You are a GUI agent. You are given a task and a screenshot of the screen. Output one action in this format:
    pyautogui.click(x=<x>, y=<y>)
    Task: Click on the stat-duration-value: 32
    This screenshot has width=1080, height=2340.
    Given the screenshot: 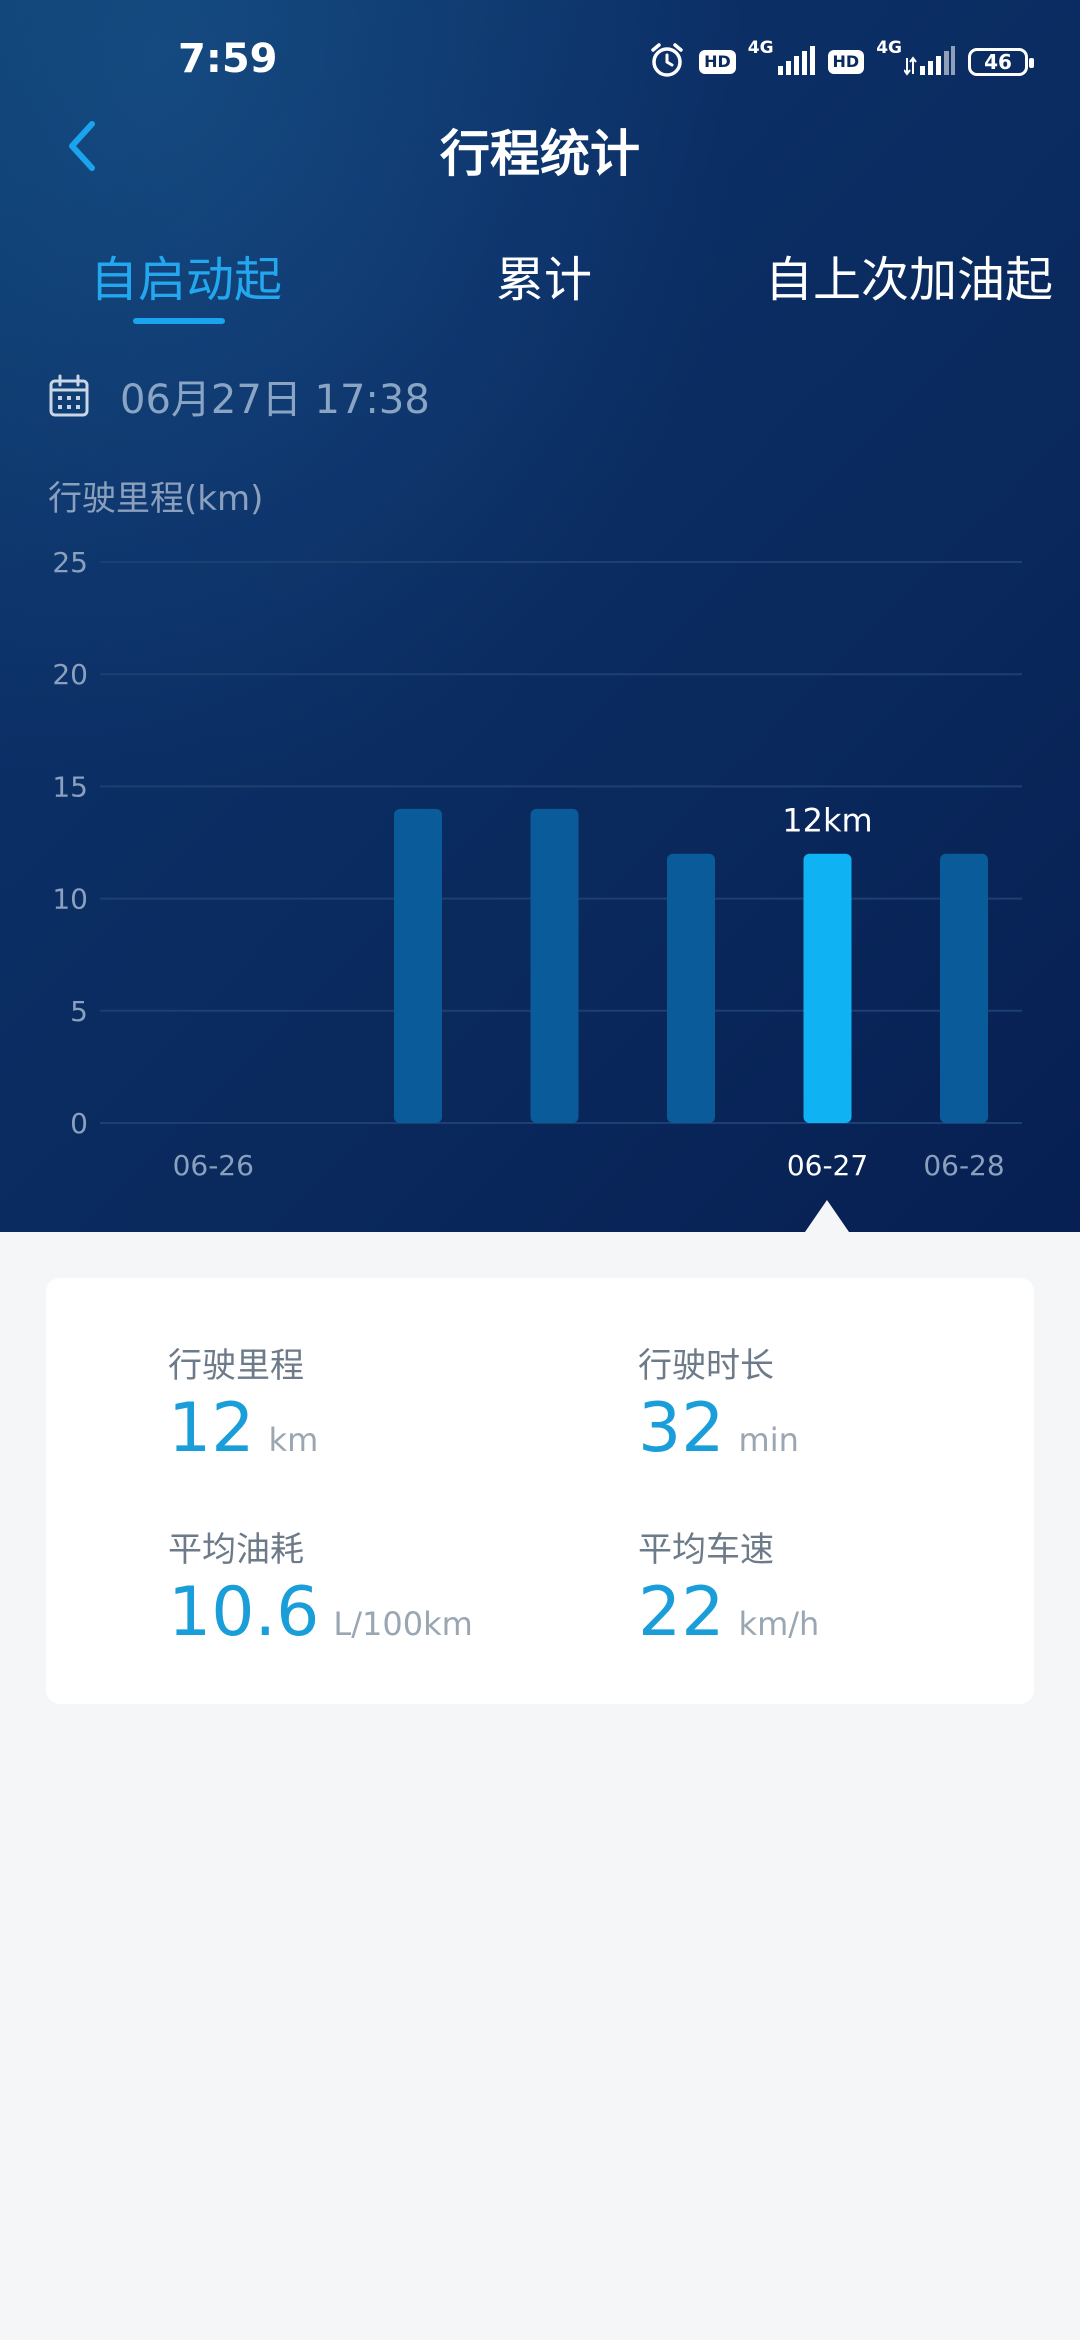 What is the action you would take?
    pyautogui.click(x=681, y=1428)
    